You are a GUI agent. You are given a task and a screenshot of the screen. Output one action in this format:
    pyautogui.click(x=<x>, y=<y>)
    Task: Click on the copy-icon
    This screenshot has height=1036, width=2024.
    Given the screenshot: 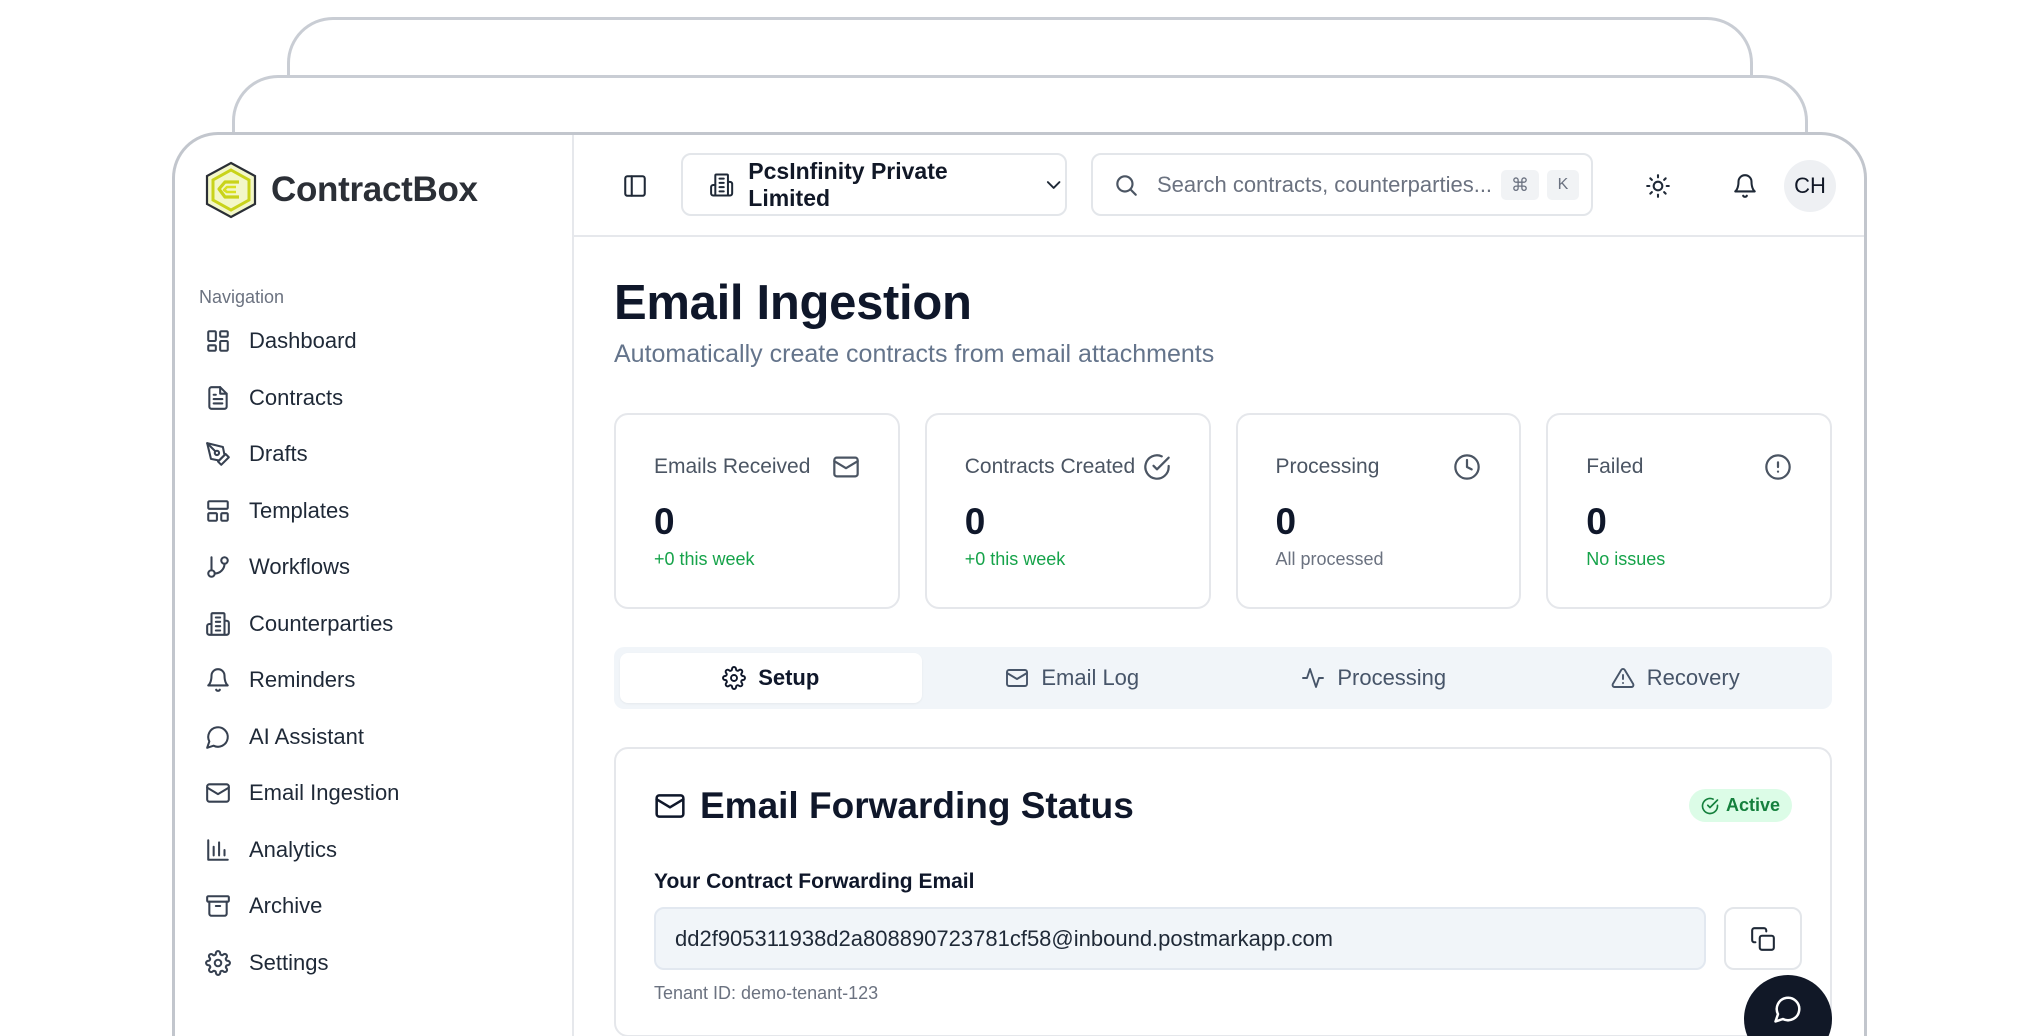 What is the action you would take?
    pyautogui.click(x=1763, y=938)
    